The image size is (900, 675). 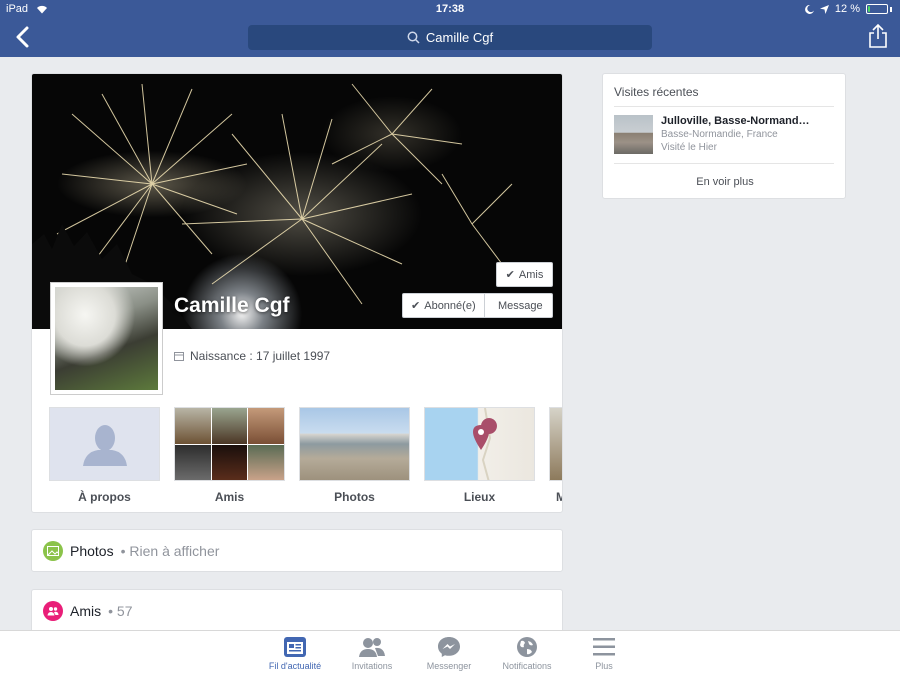 I want to click on recent-visits-title: Visites récentes, so click(x=656, y=92).